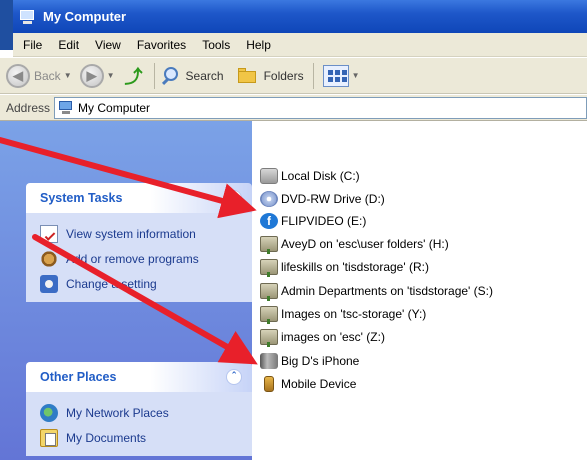  What do you see at coordinates (131, 233) in the screenshot?
I see `task-label: View system information` at bounding box center [131, 233].